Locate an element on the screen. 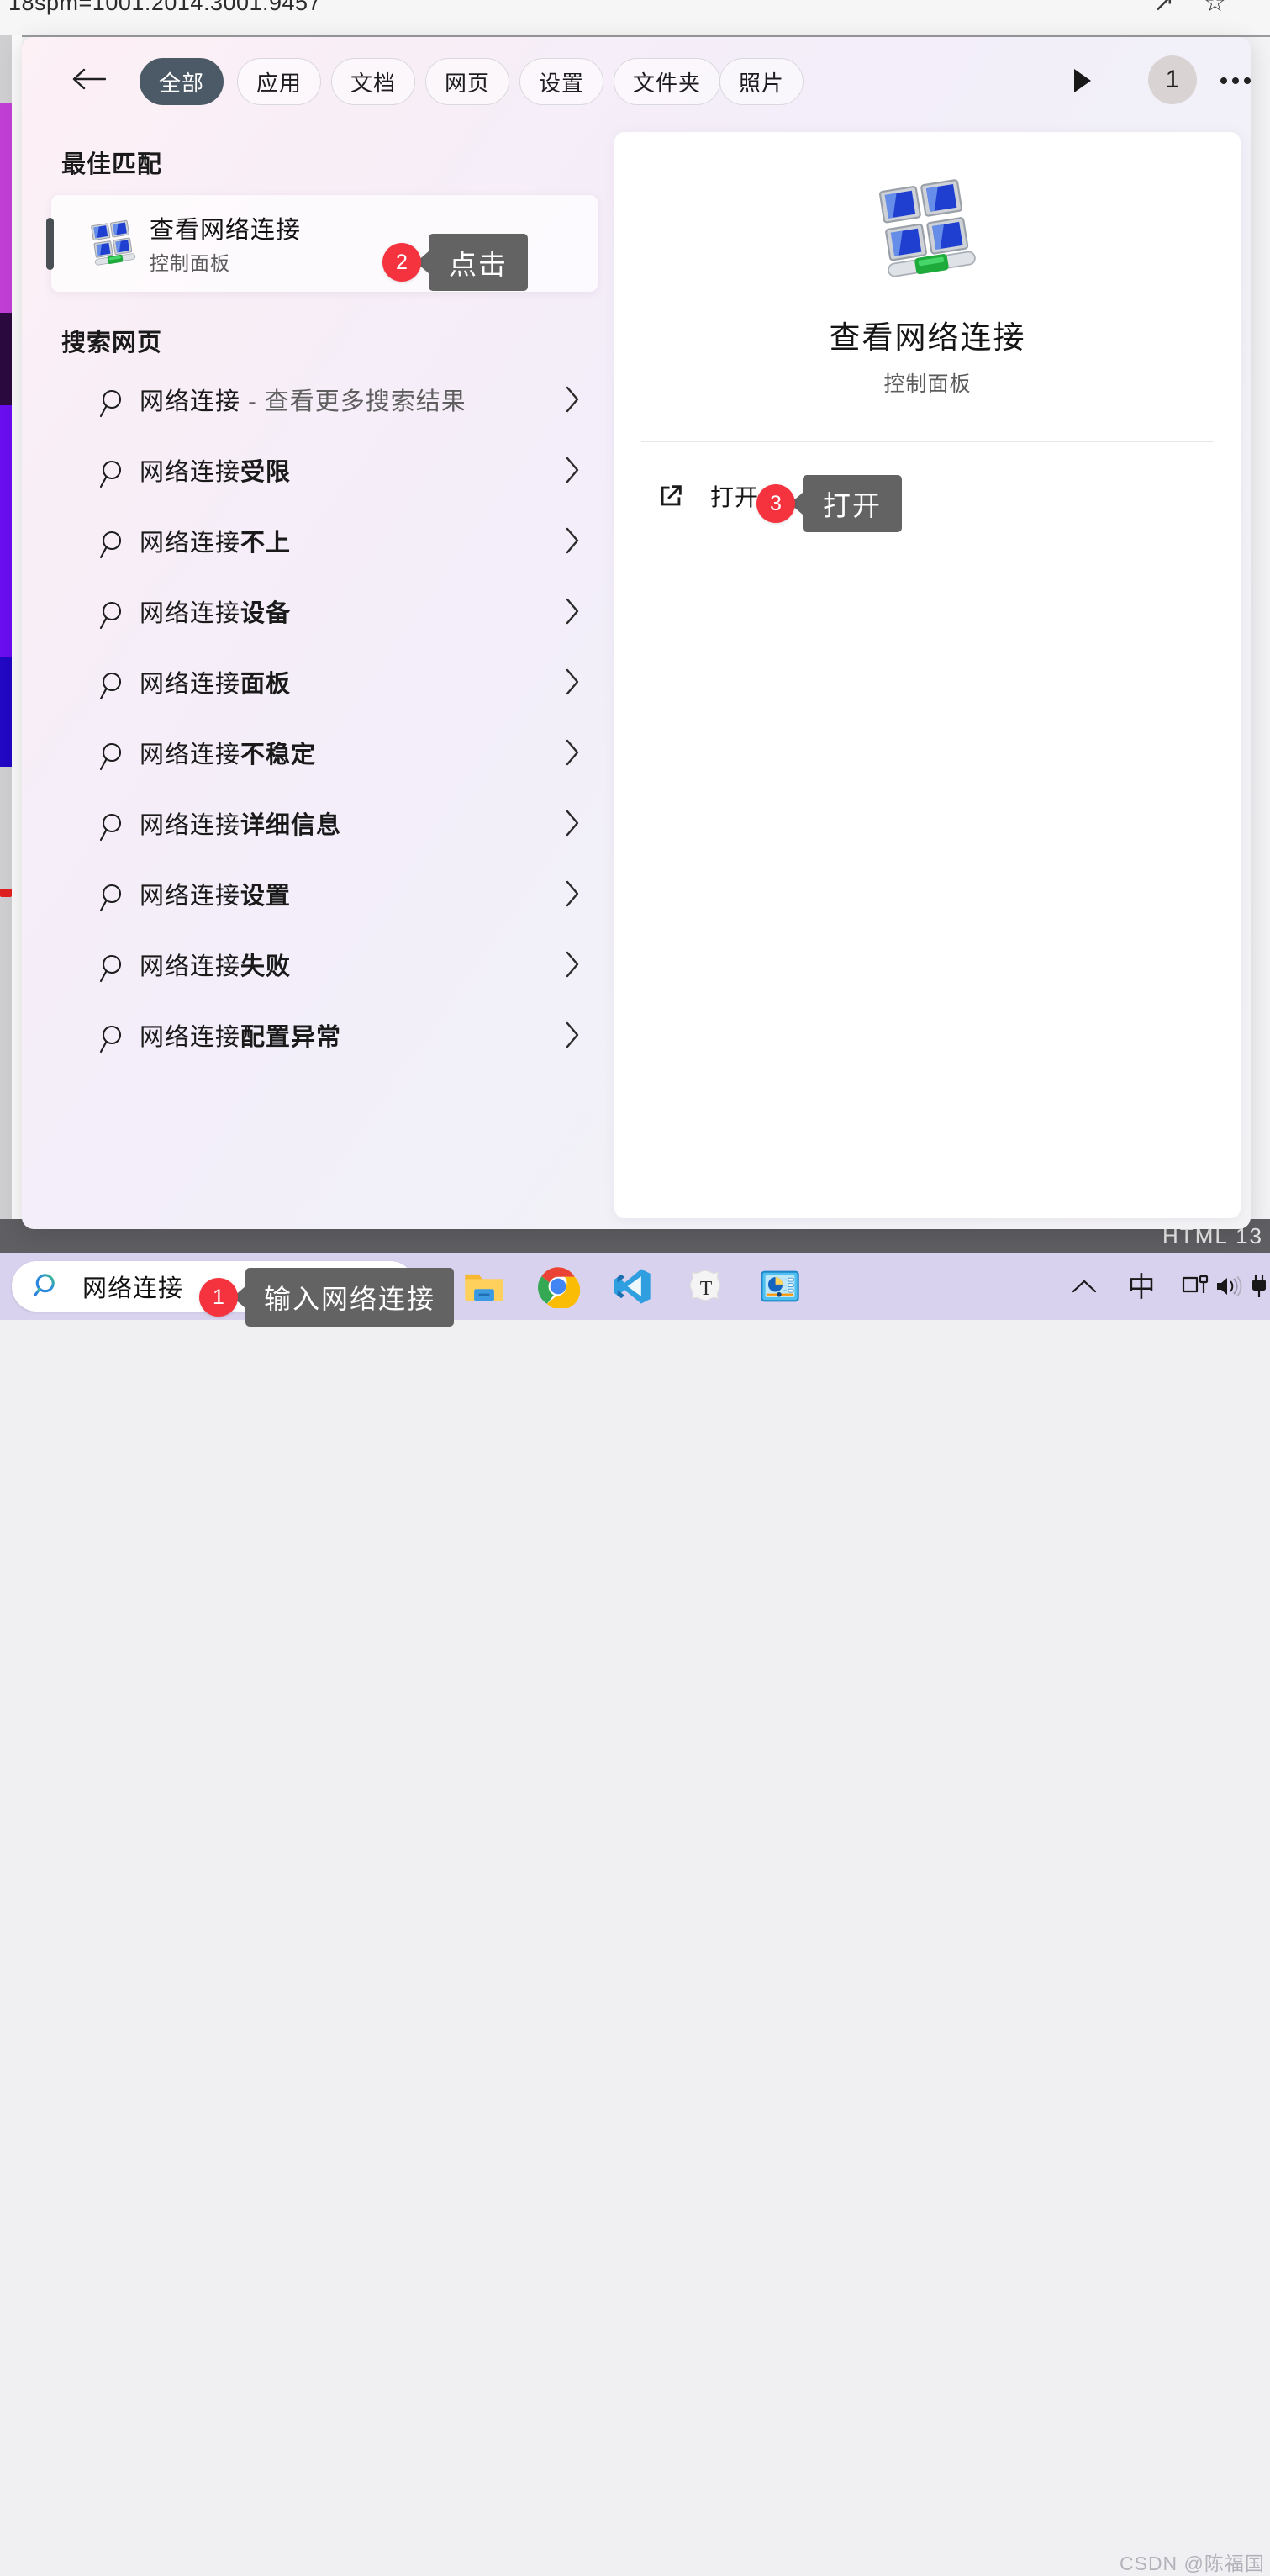  play-button is located at coordinates (1082, 80).